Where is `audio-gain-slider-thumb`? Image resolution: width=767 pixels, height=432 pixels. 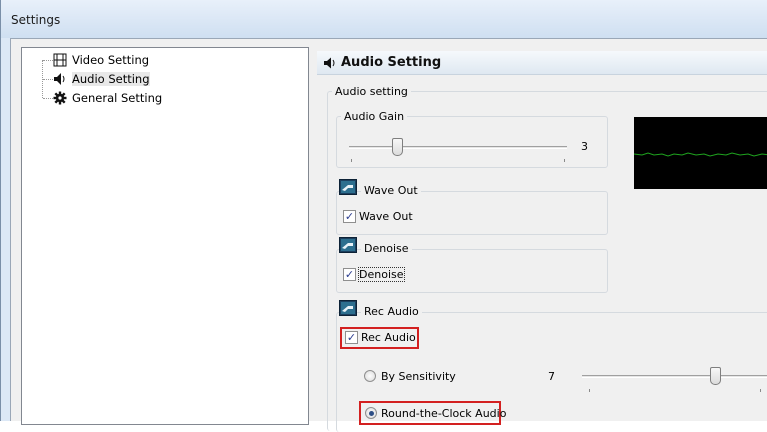 audio-gain-slider-thumb is located at coordinates (397, 147).